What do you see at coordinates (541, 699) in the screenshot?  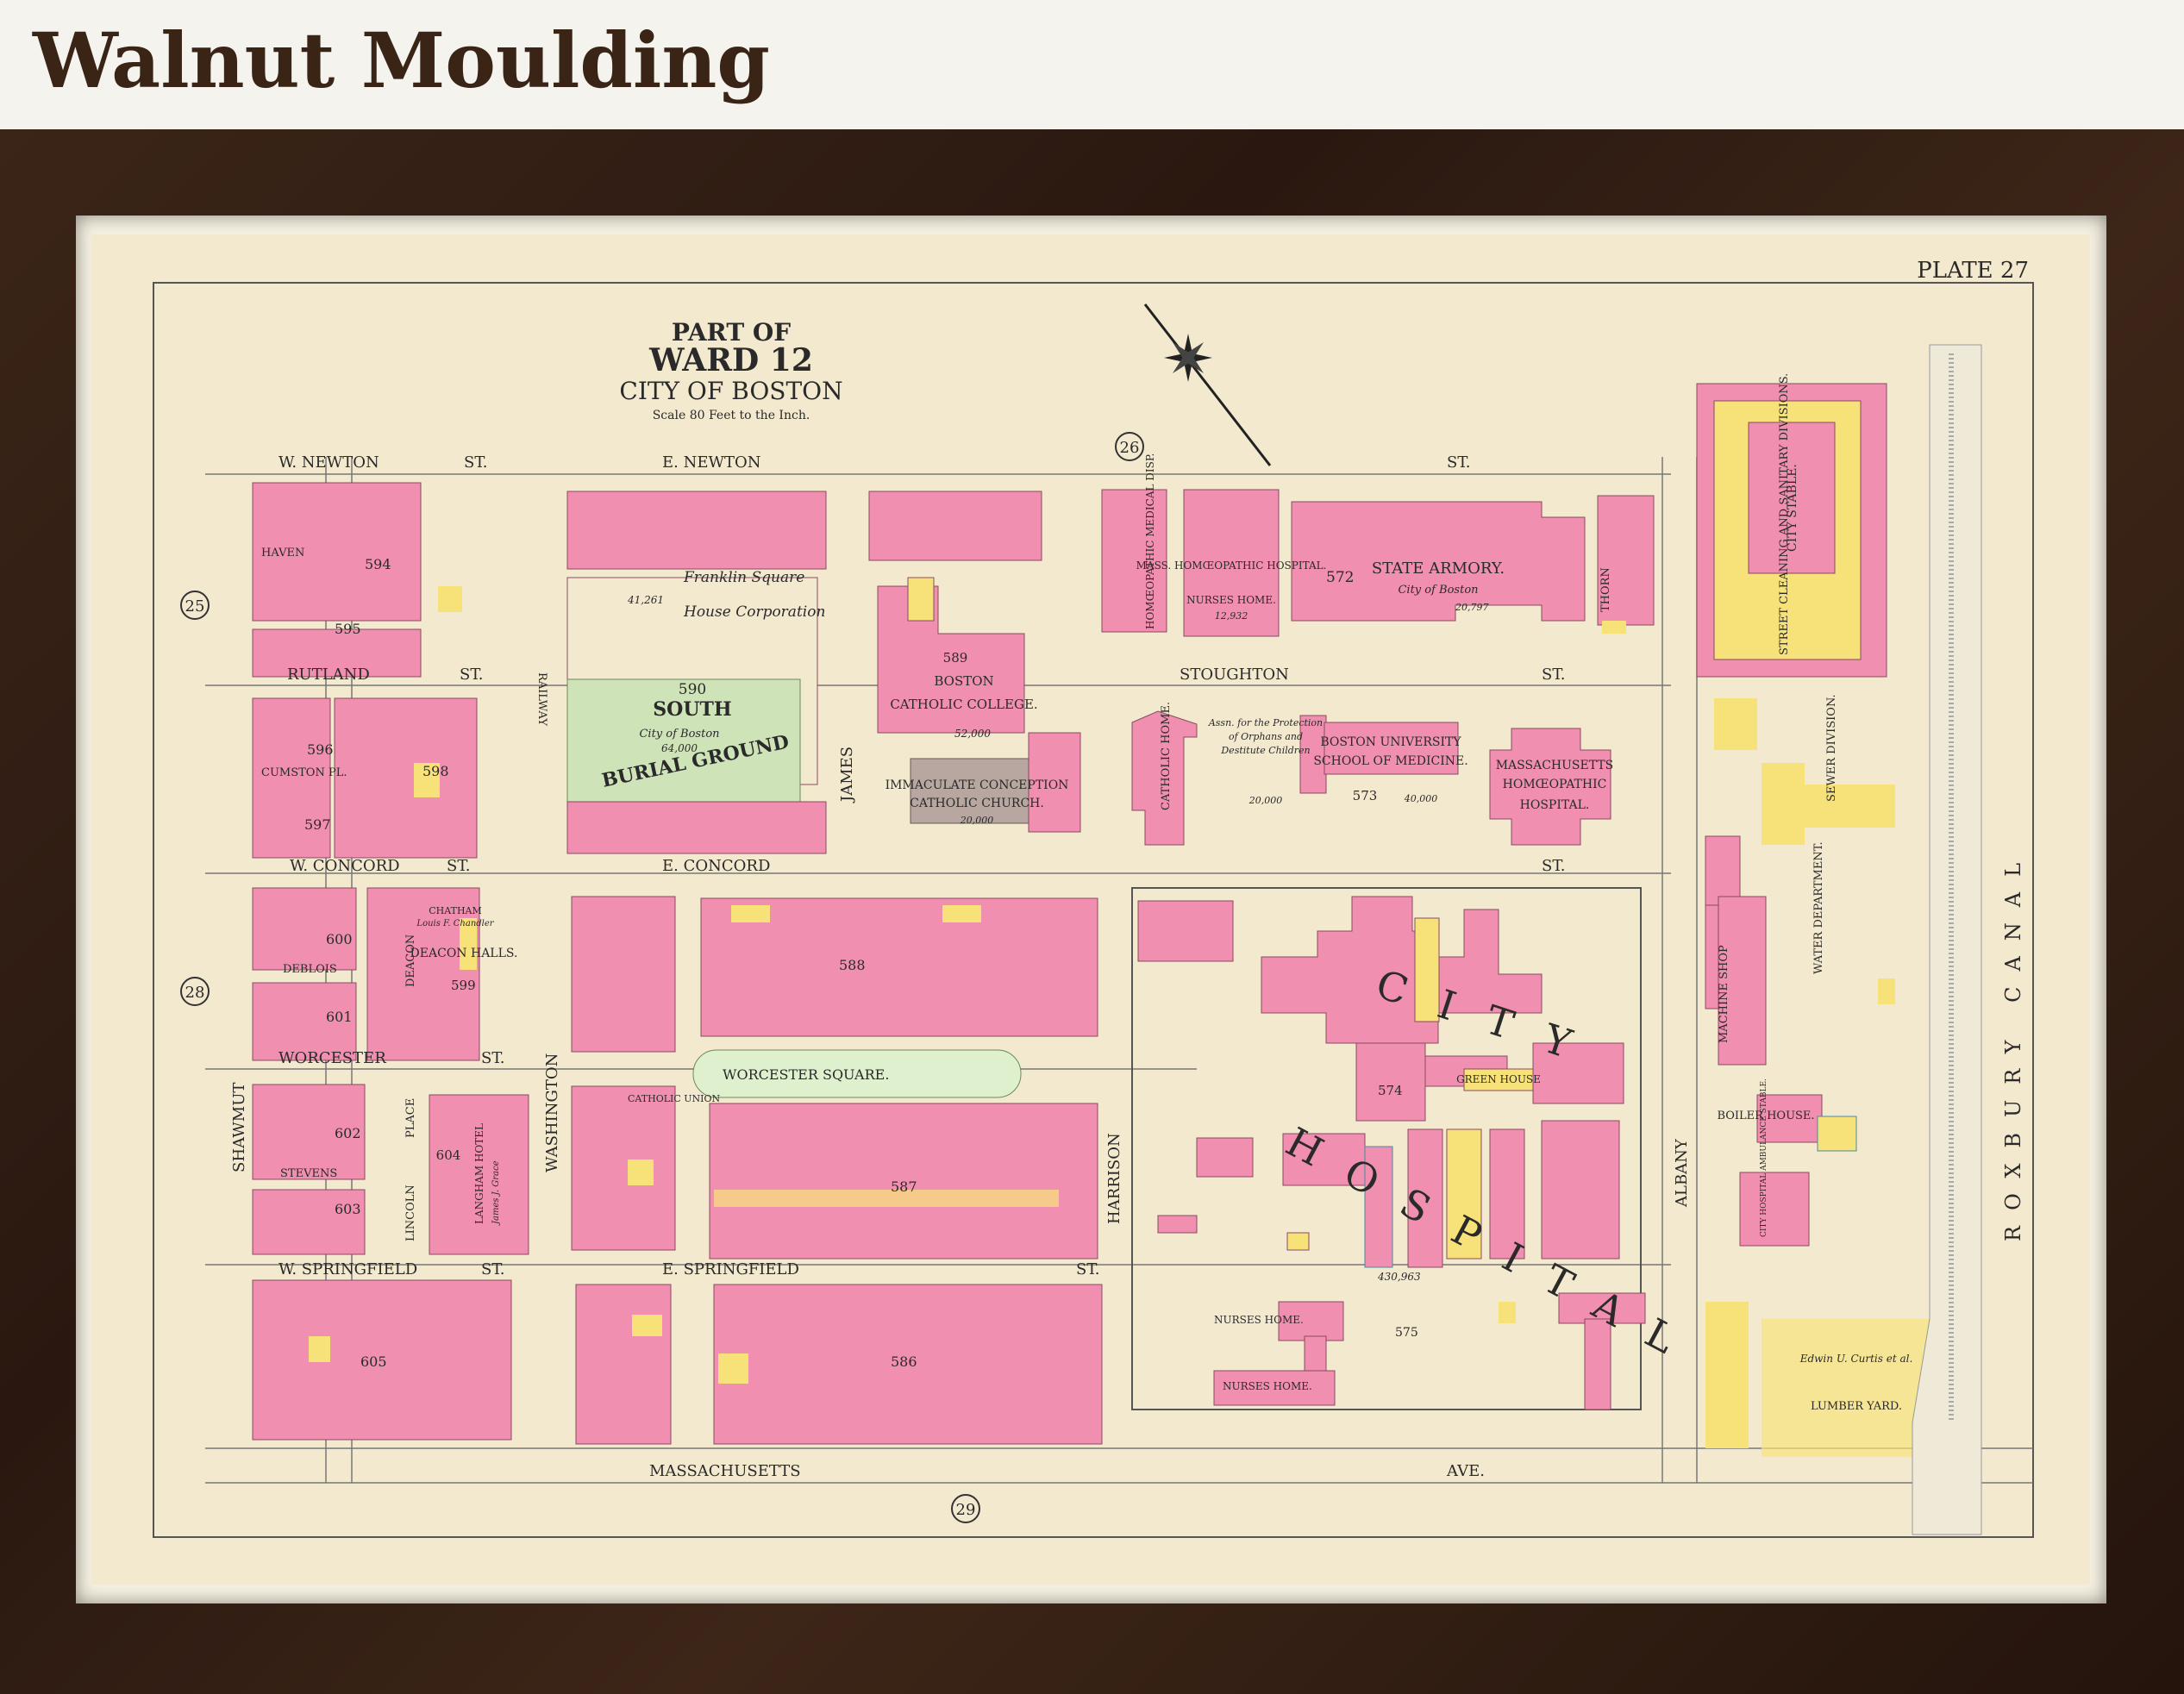 I see `street-railway: RAILWAY` at bounding box center [541, 699].